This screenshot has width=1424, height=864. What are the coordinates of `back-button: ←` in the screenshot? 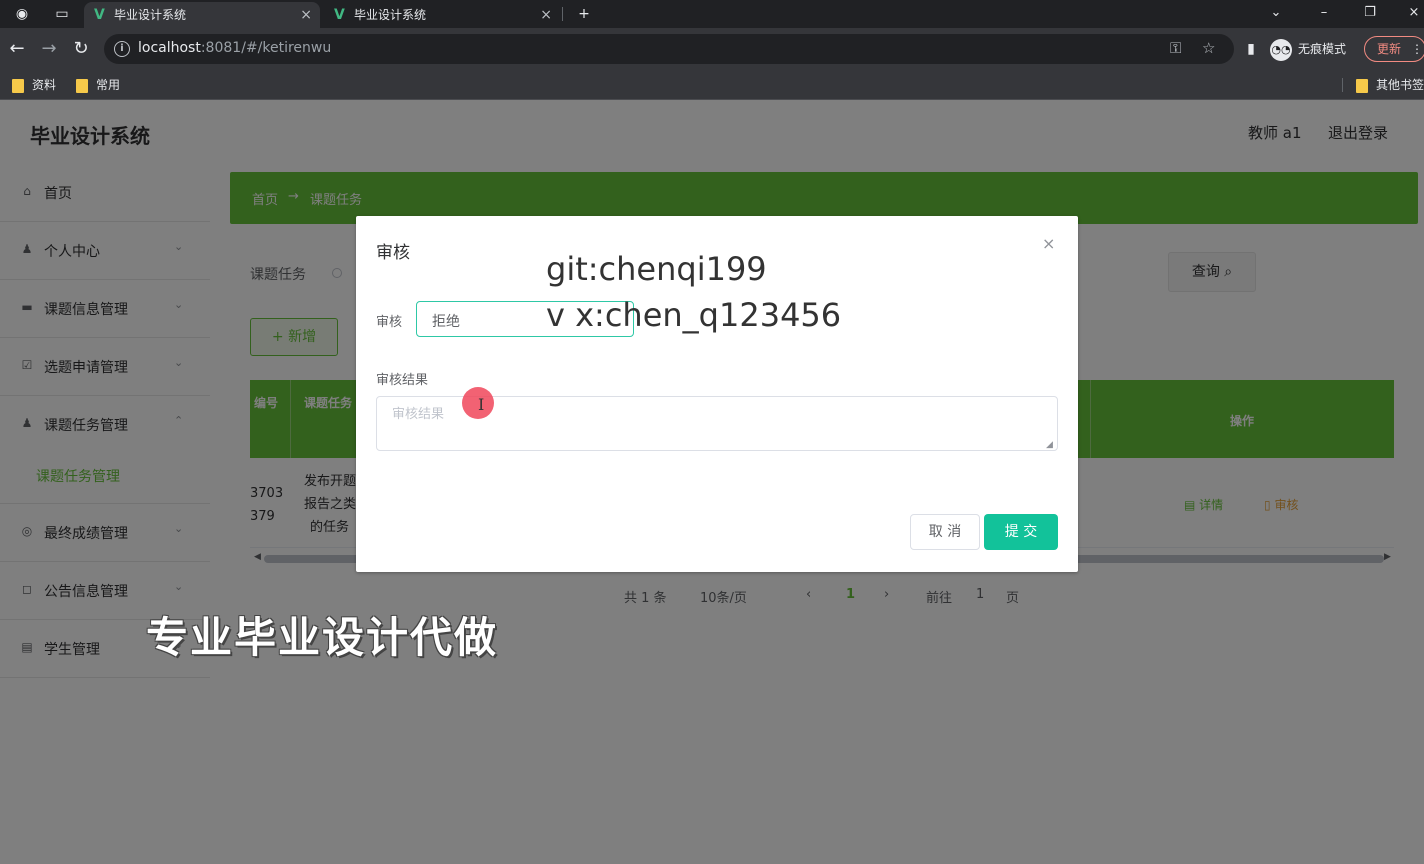 It's located at (17, 49).